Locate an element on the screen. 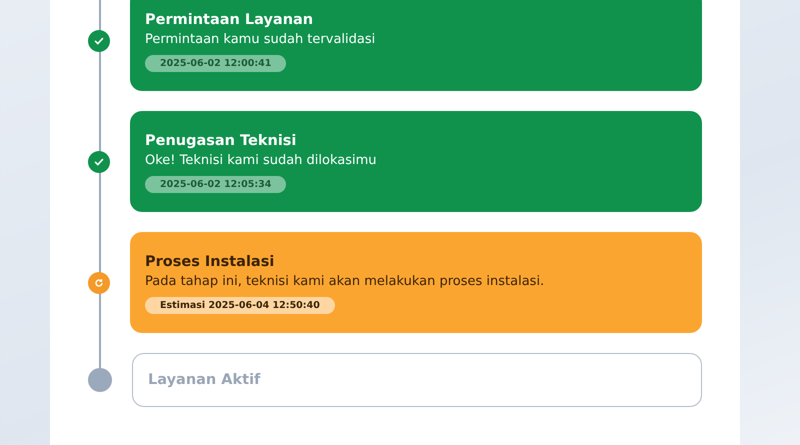  step-title: Permintaan Layanan is located at coordinates (229, 20).